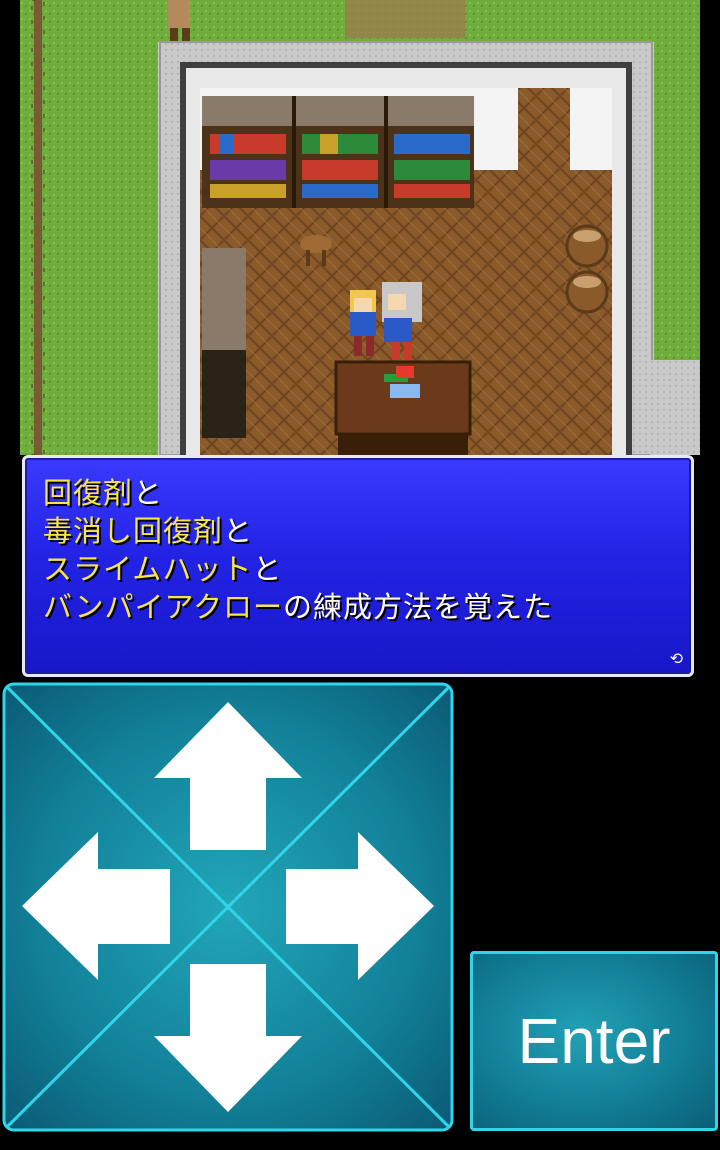 Image resolution: width=720 pixels, height=1150 pixels. What do you see at coordinates (148, 569) in the screenshot?
I see `dialog-item-name: スライムハット` at bounding box center [148, 569].